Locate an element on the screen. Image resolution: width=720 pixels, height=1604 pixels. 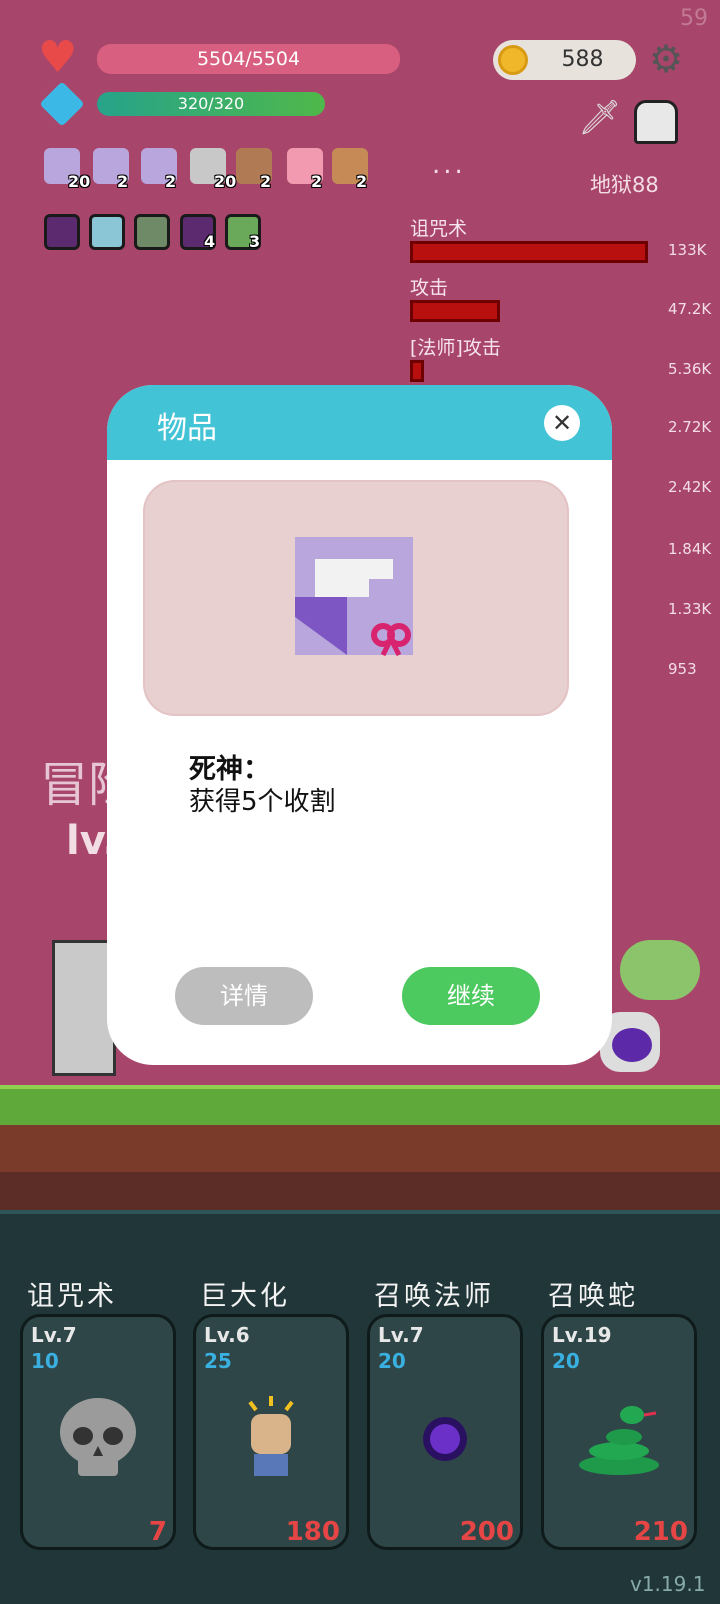
hp-text: 5504/5504 is located at coordinates (248, 59).